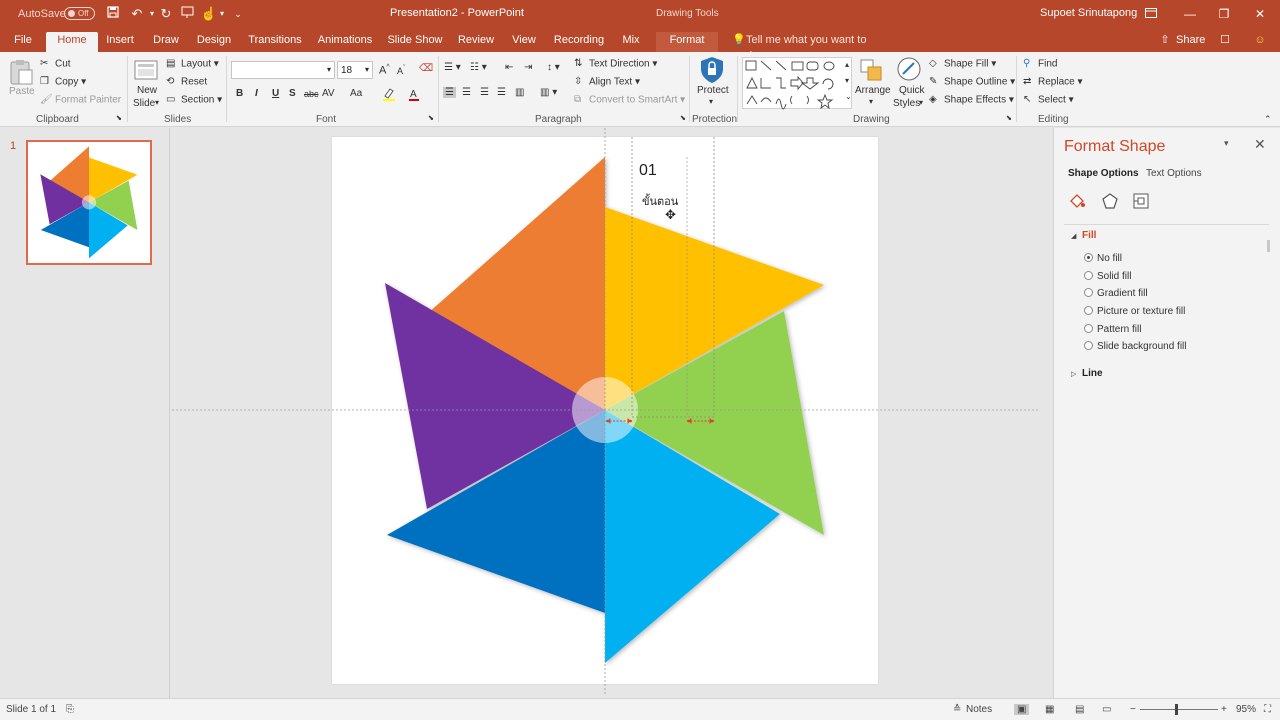 This screenshot has width=1280, height=720. What do you see at coordinates (957, 709) in the screenshot?
I see `notes-icon: ≙` at bounding box center [957, 709].